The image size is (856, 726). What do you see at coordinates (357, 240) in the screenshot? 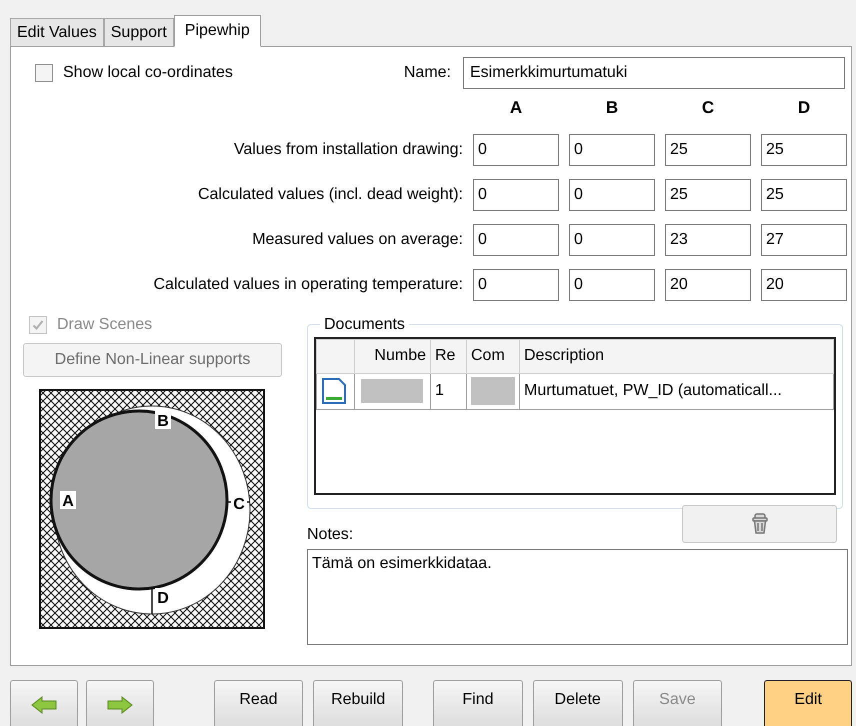
I see `row-label: Measured values on average:` at bounding box center [357, 240].